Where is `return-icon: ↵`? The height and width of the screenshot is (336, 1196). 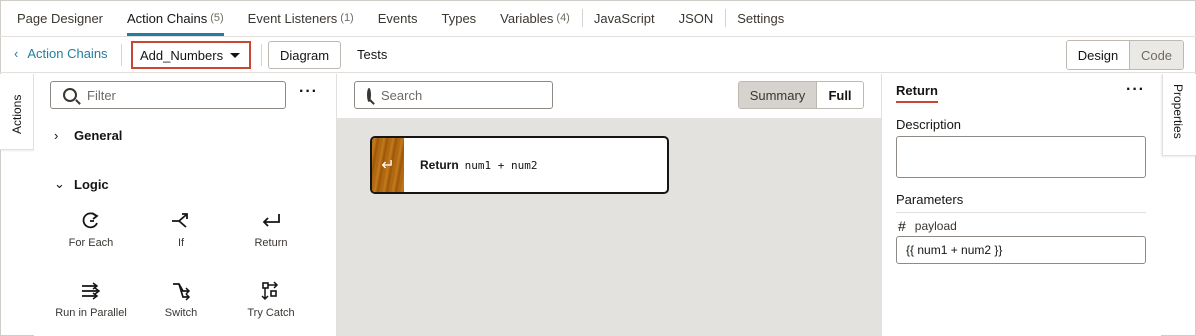 return-icon: ↵ is located at coordinates (388, 165).